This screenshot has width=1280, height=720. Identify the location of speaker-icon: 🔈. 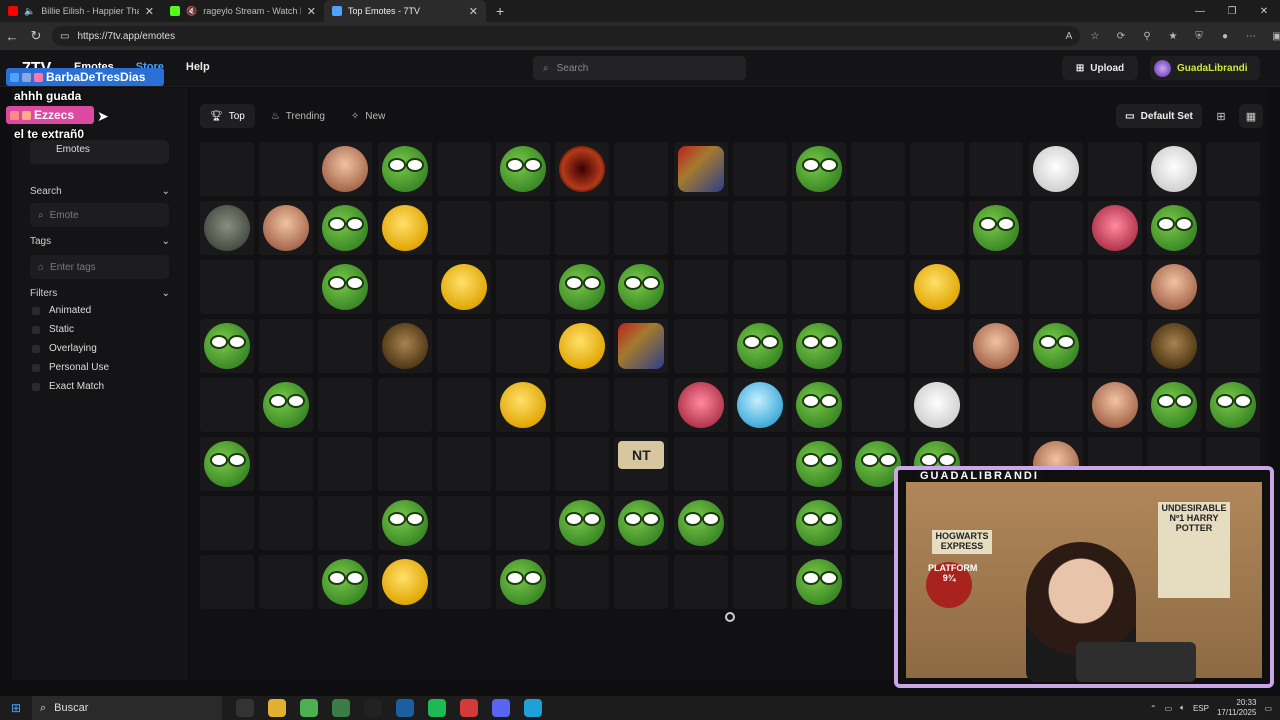
(29, 11).